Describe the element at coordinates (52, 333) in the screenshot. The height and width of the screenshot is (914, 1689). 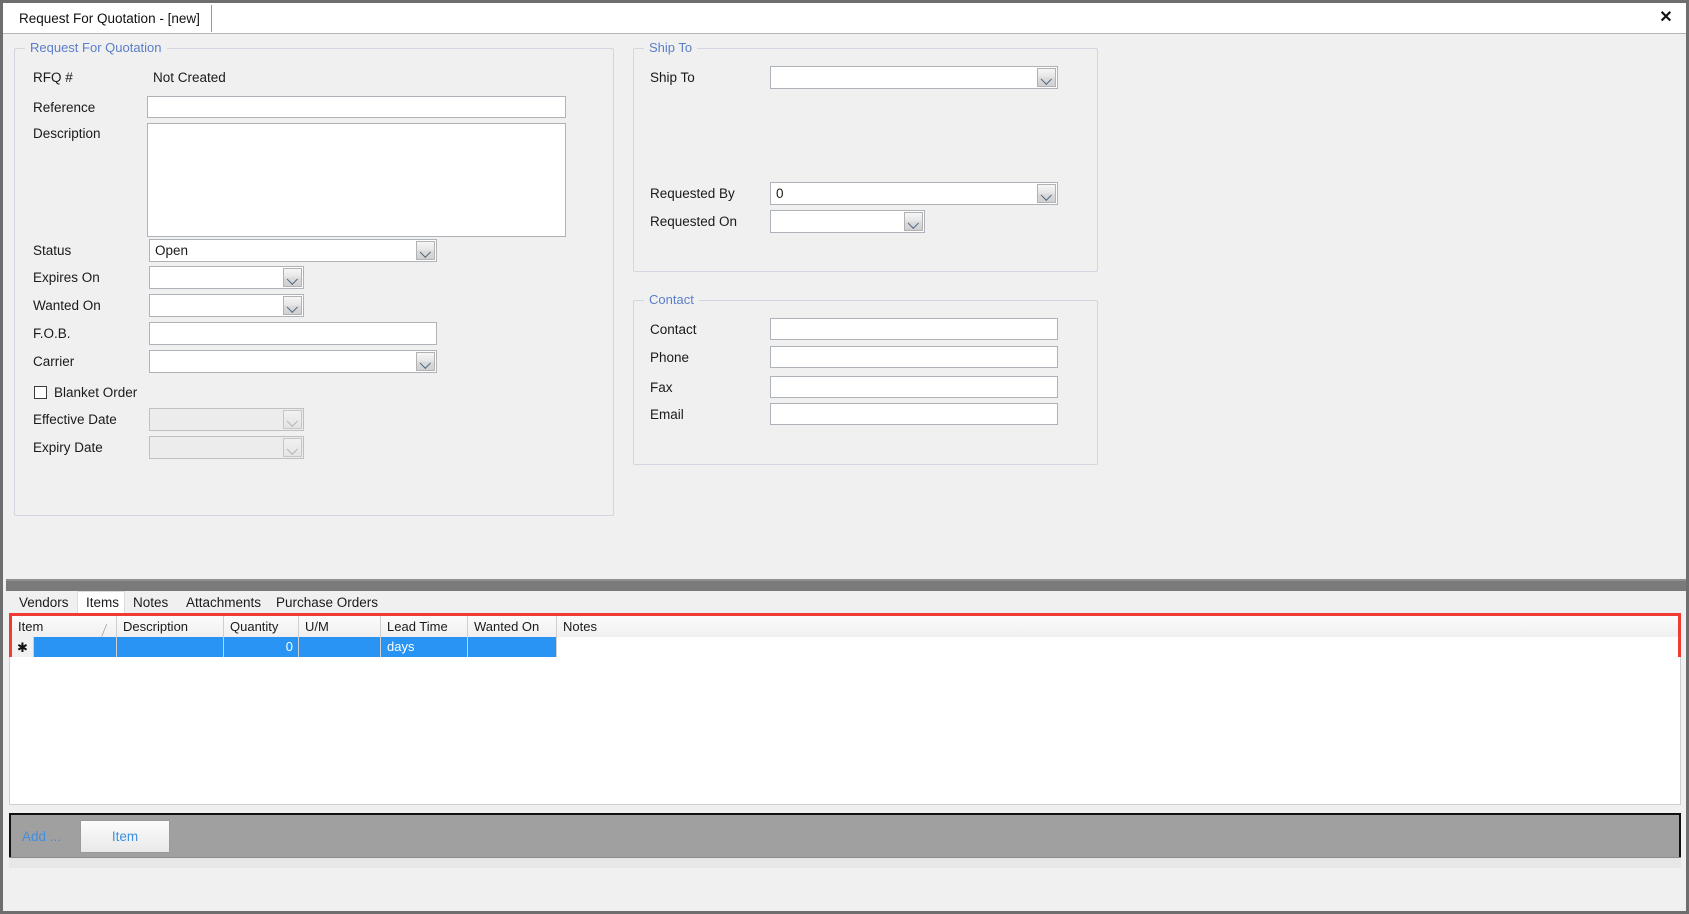
I see `fob-label: F.O.B.` at that location.